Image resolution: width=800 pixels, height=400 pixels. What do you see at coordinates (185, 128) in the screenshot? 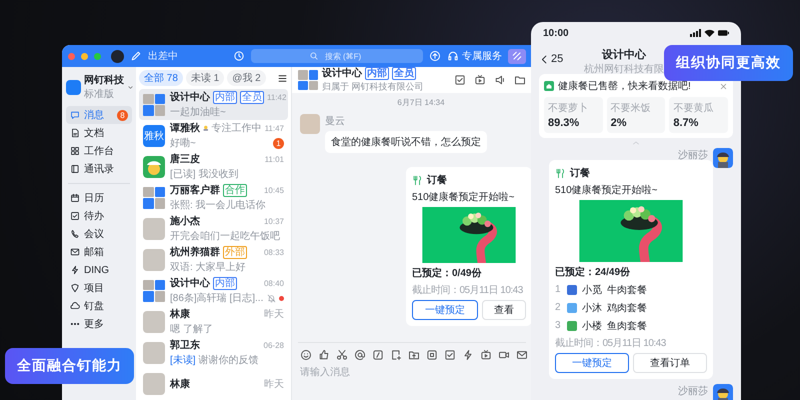
I see `chat-name: 谭雅秋` at bounding box center [185, 128].